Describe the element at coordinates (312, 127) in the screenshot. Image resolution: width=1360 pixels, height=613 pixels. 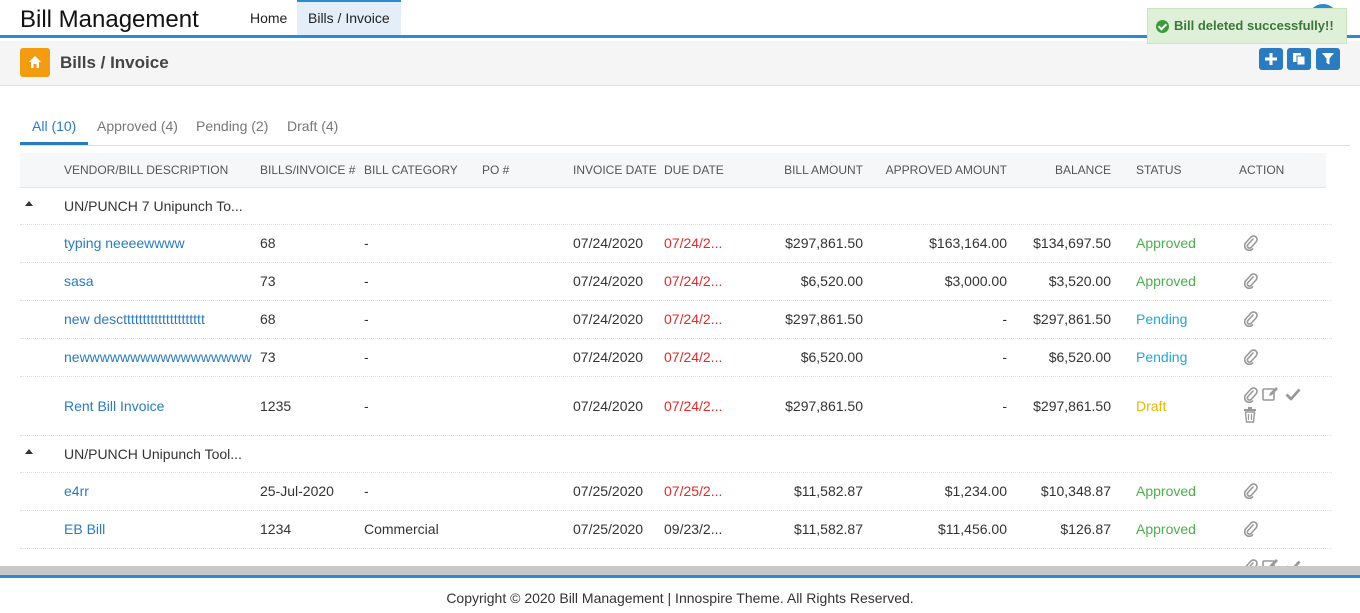
I see `tab-draft: Draft (4)` at that location.